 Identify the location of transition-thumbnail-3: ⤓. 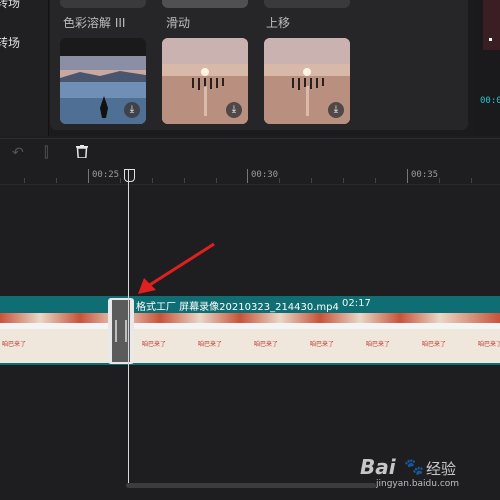
(307, 81).